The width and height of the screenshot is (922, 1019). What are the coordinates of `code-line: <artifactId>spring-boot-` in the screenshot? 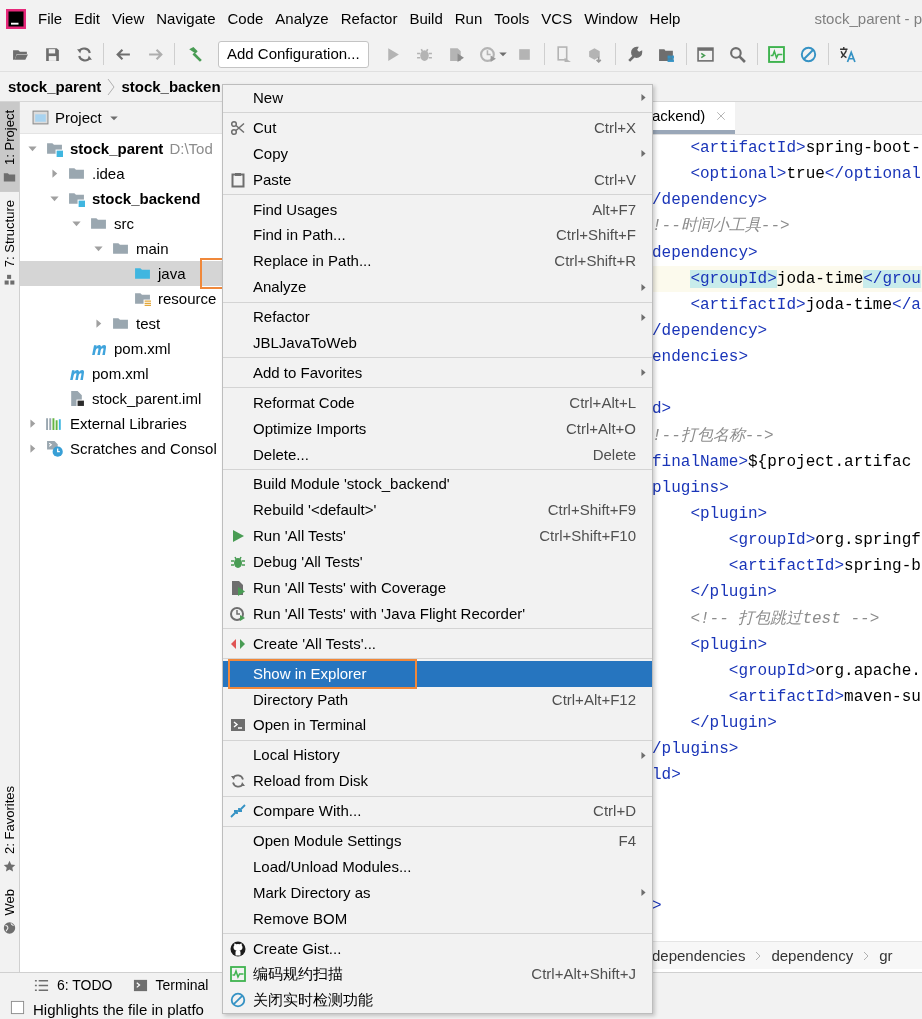 It's located at (805, 148).